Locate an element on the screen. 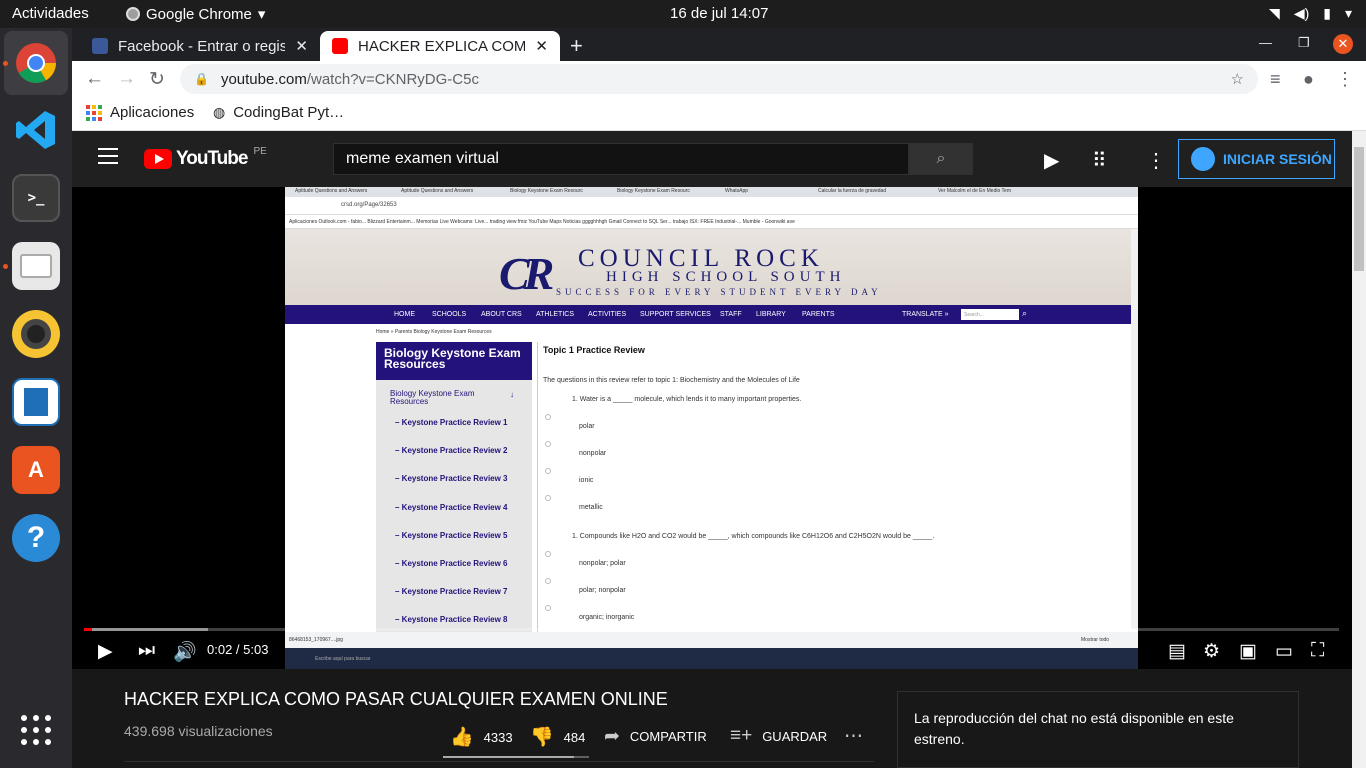 This screenshot has width=1366, height=768. new-tab-button: + is located at coordinates (576, 46).